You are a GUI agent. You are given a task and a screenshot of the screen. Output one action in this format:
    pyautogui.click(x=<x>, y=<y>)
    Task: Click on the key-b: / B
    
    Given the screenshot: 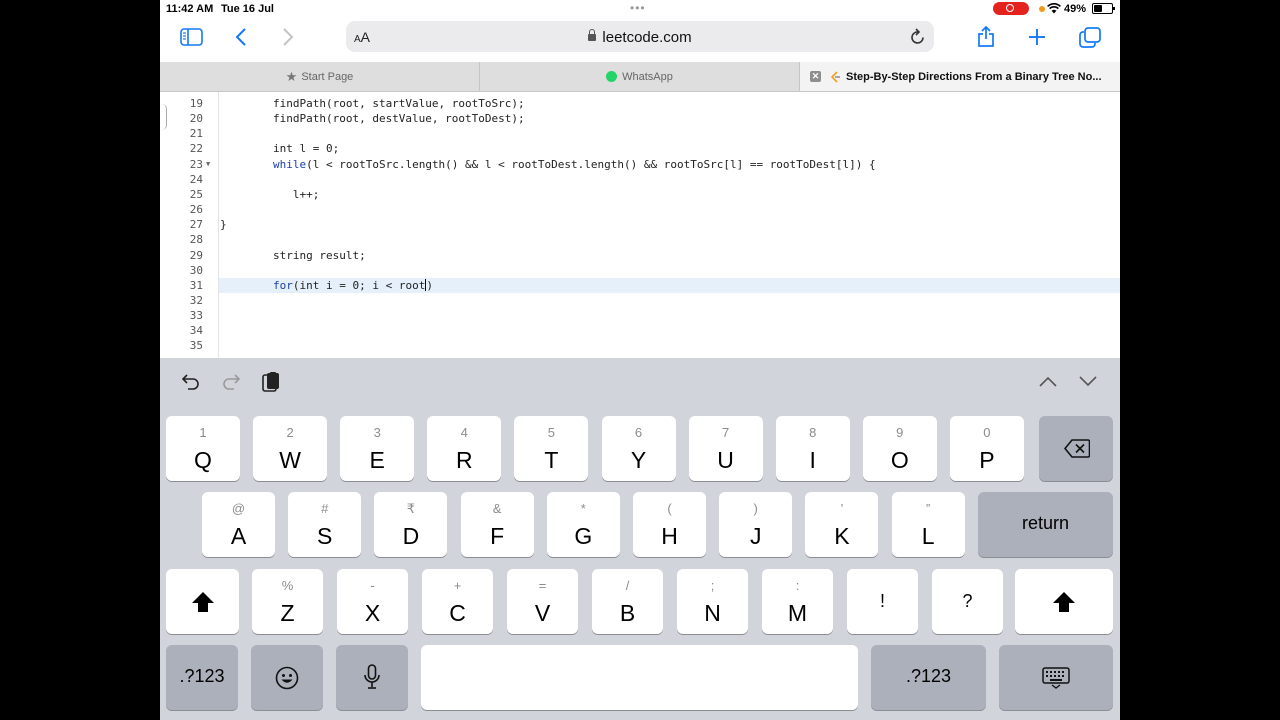 What is the action you would take?
    pyautogui.click(x=627, y=601)
    